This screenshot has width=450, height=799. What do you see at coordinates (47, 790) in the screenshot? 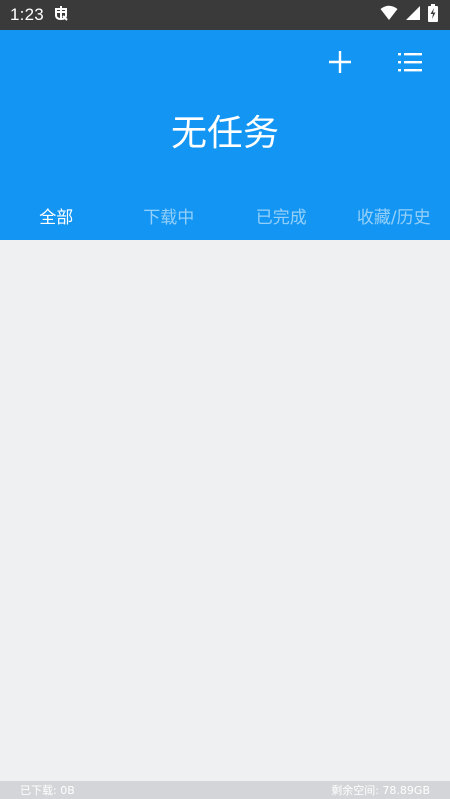
I see `downloaded-size: 已下载: 0B` at bounding box center [47, 790].